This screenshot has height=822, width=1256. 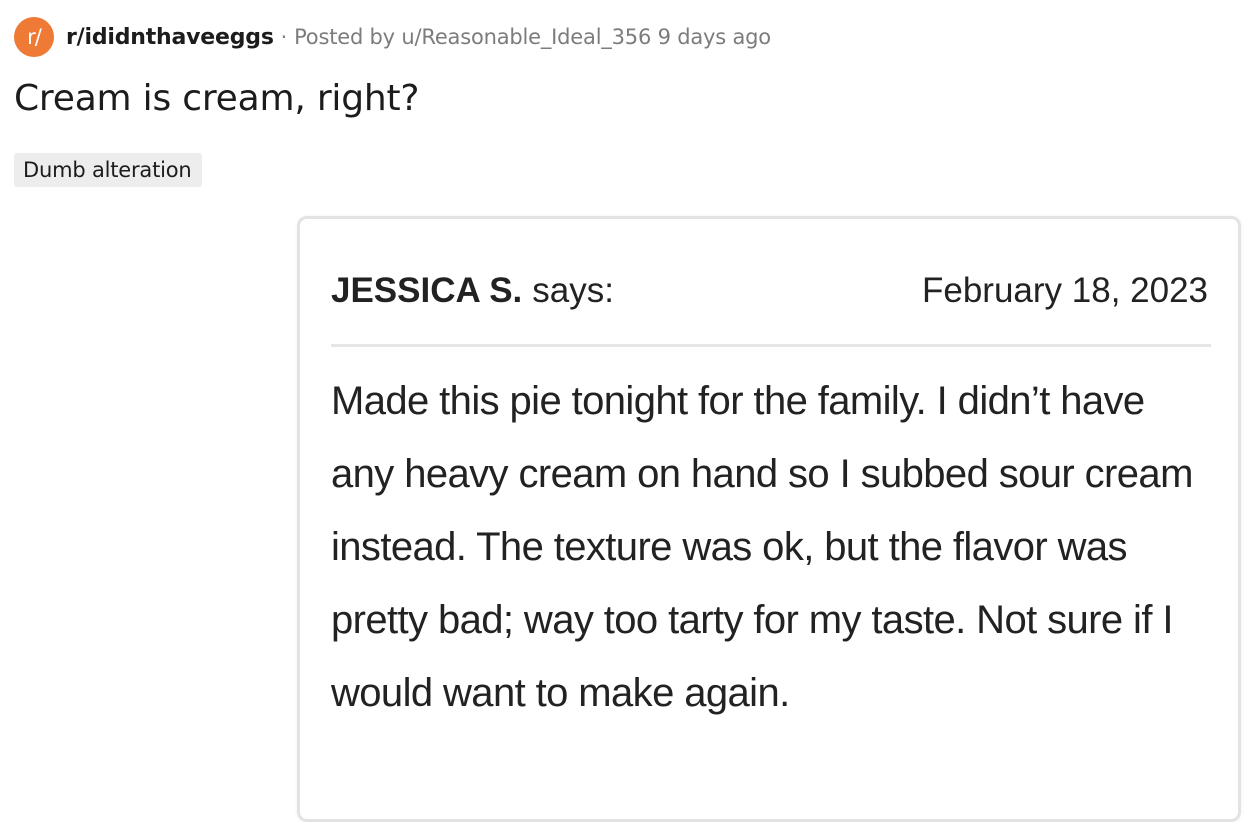 I want to click on post-title: Cream is cream, right?, so click(x=217, y=98).